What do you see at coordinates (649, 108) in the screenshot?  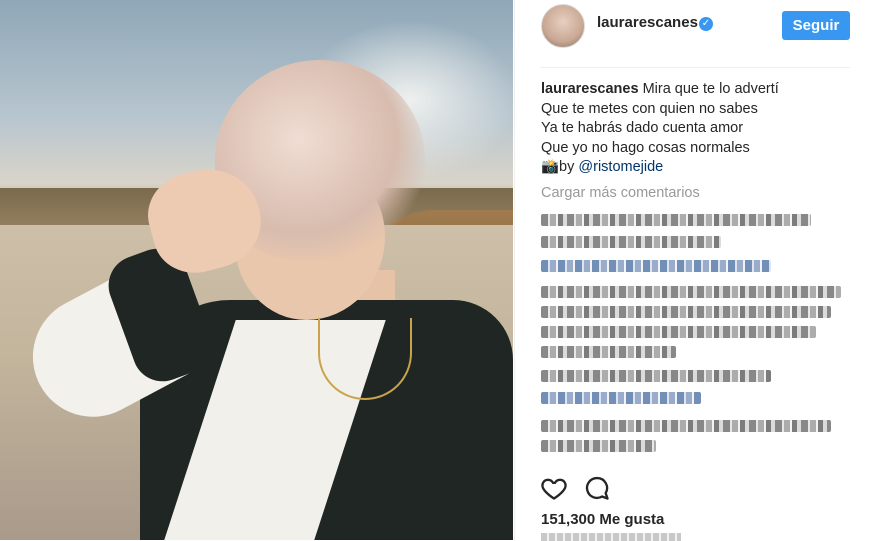 I see `caption-line-2: Que te metes con quien no sabes` at bounding box center [649, 108].